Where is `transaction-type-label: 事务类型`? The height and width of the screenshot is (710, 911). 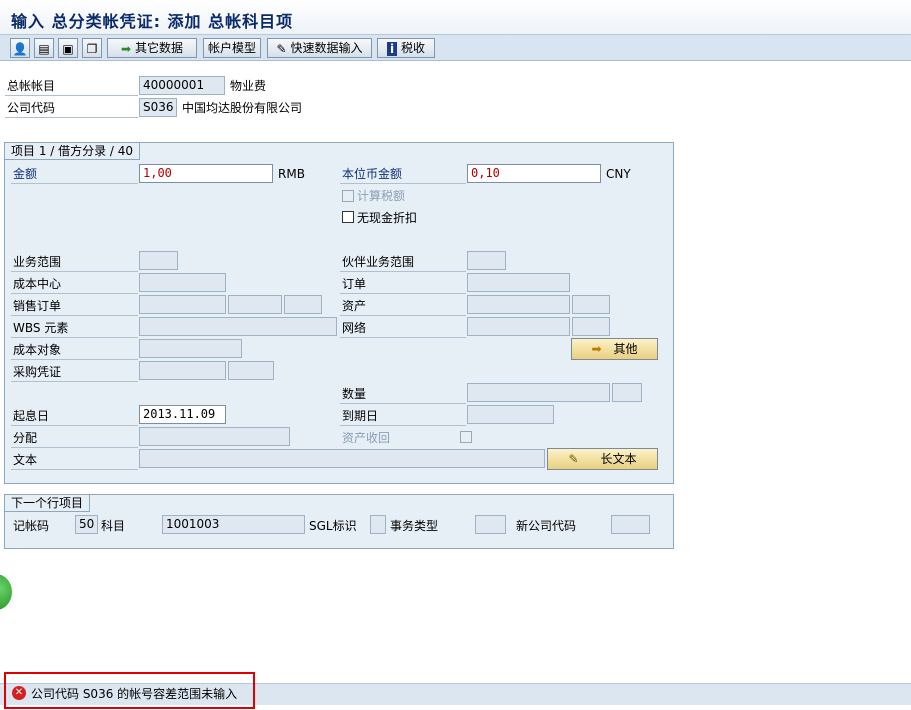 transaction-type-label: 事务类型 is located at coordinates (414, 526).